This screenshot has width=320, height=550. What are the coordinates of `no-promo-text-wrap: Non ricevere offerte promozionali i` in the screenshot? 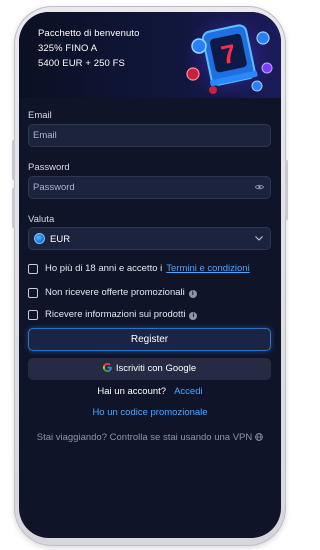 It's located at (121, 292).